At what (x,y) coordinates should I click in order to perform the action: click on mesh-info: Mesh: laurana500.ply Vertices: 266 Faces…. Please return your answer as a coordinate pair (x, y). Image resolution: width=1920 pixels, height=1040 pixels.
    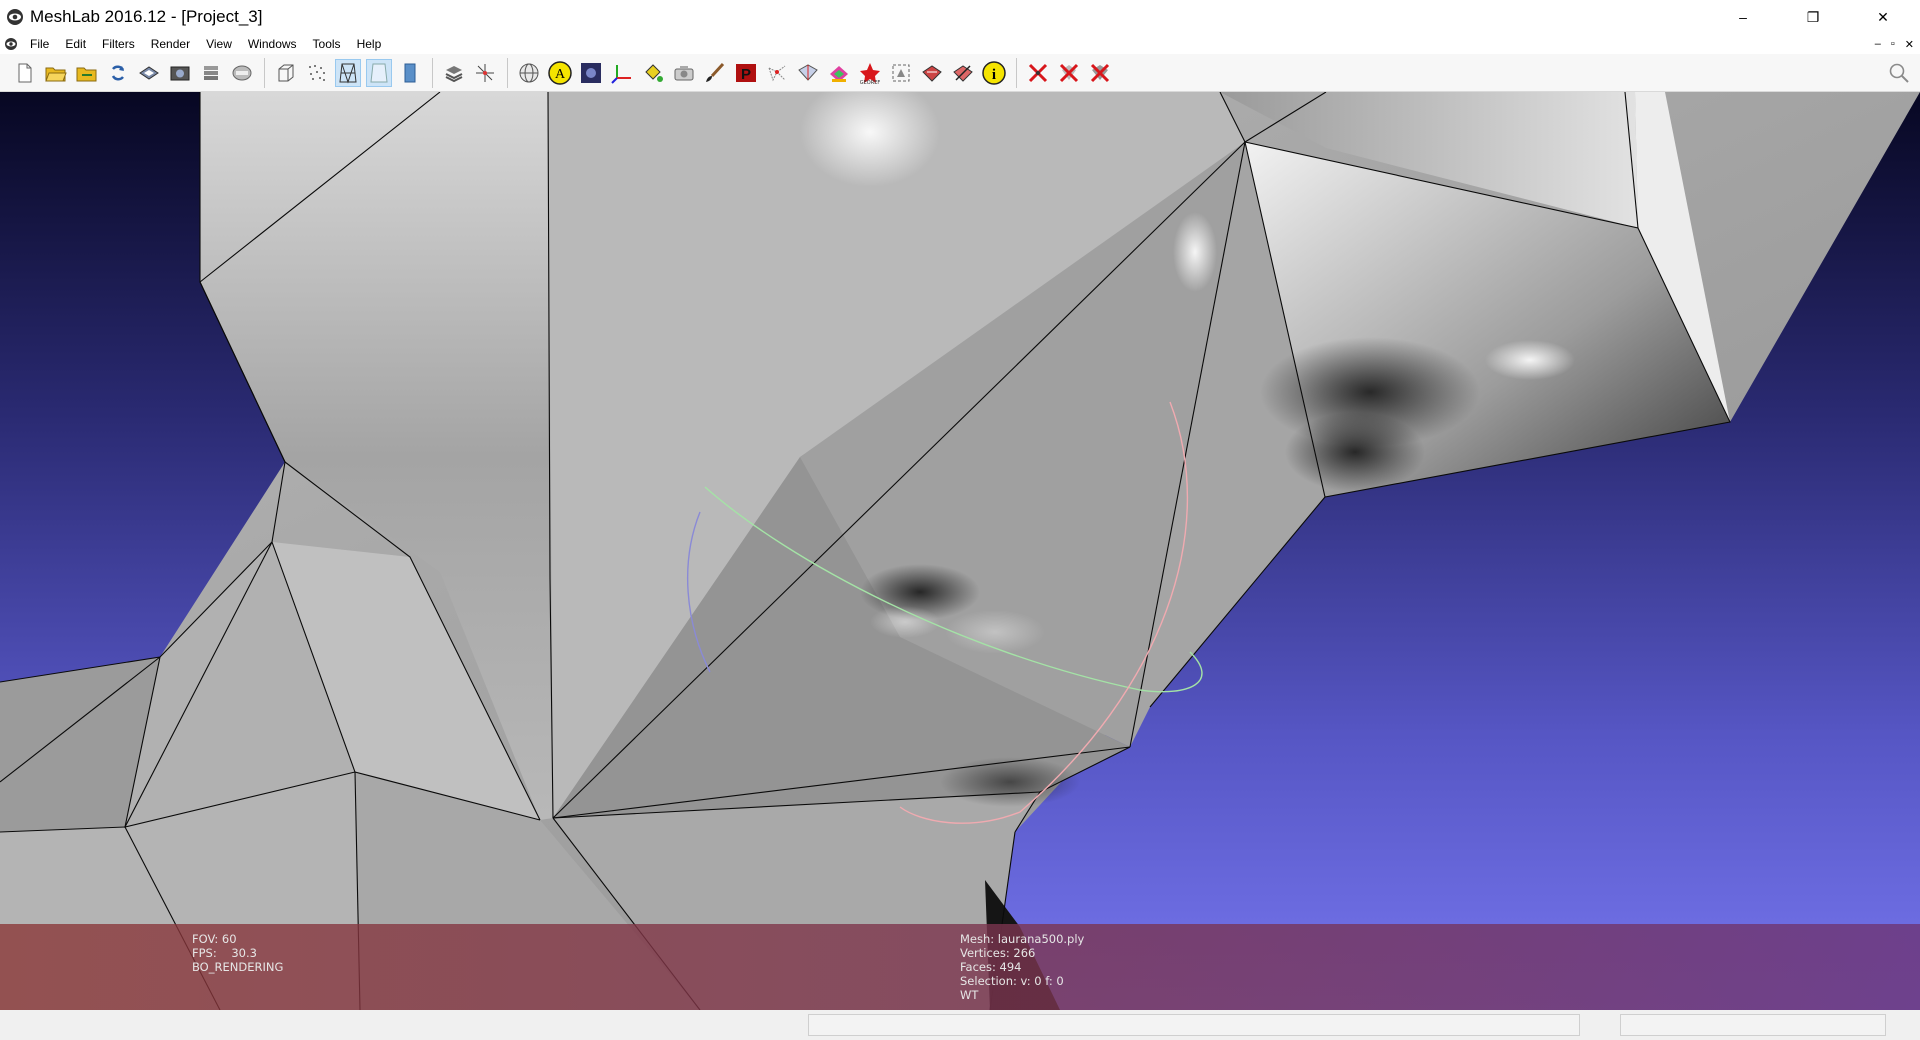
    Looking at the image, I should click on (1022, 967).